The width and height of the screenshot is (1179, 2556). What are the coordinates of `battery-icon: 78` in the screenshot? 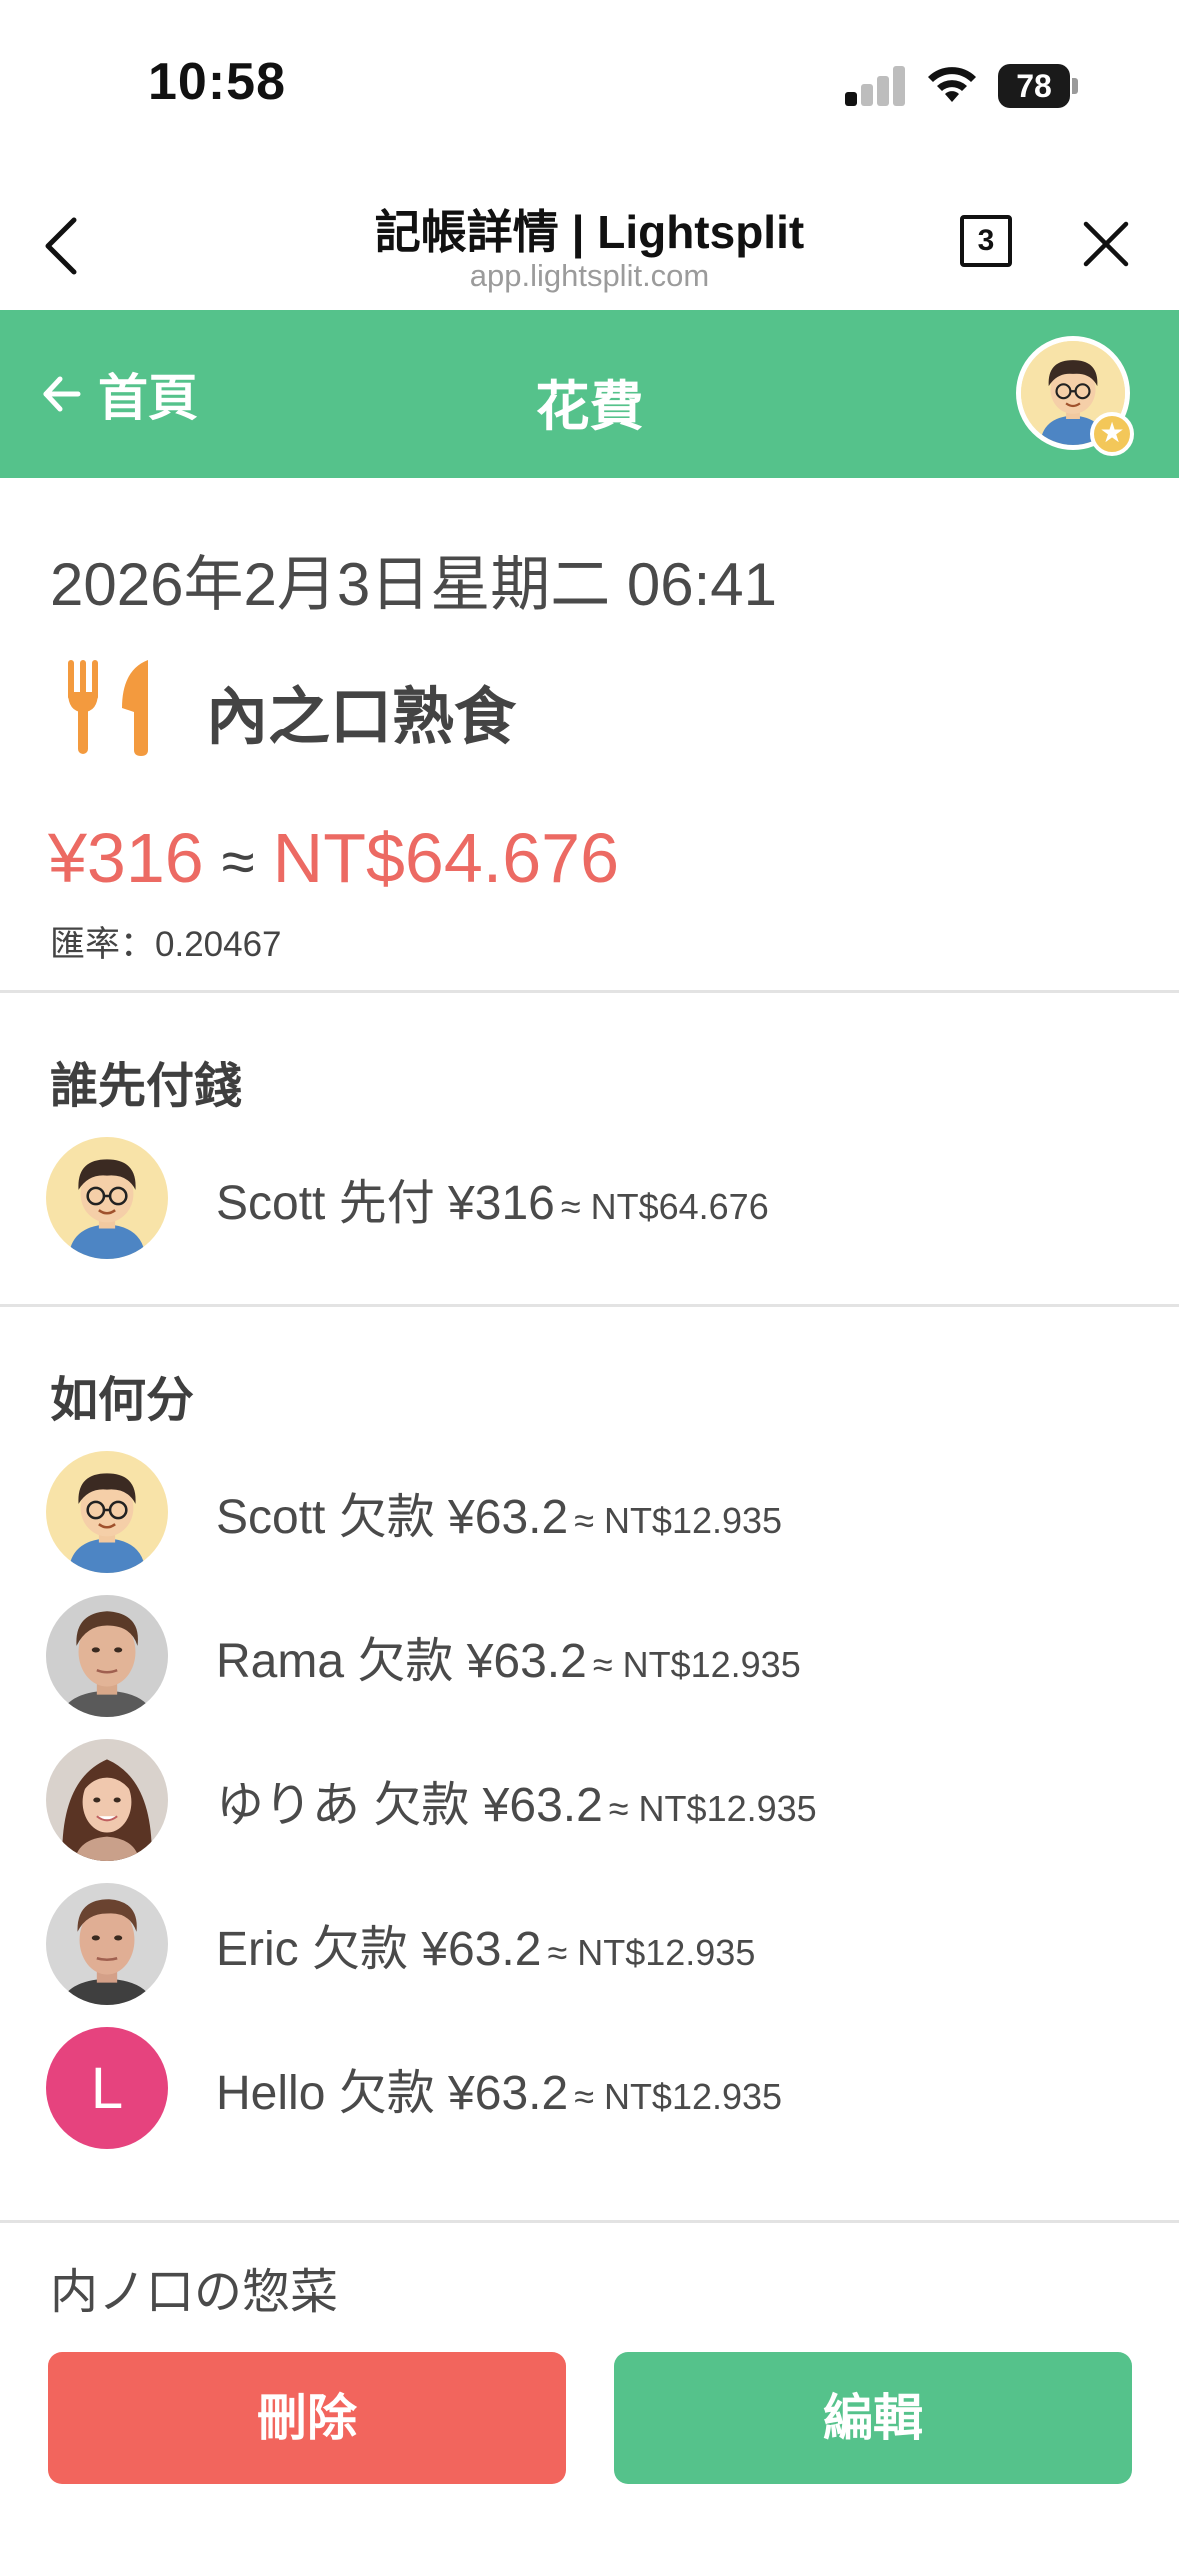 It's located at (1038, 86).